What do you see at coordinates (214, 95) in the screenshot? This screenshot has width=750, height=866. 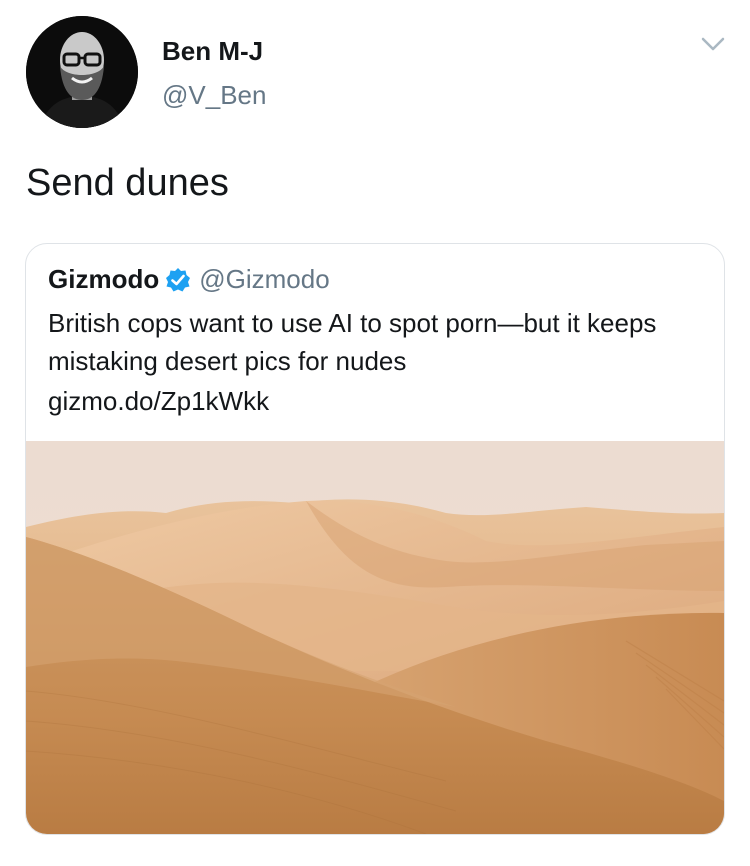 I see `author-handle: @V_Ben` at bounding box center [214, 95].